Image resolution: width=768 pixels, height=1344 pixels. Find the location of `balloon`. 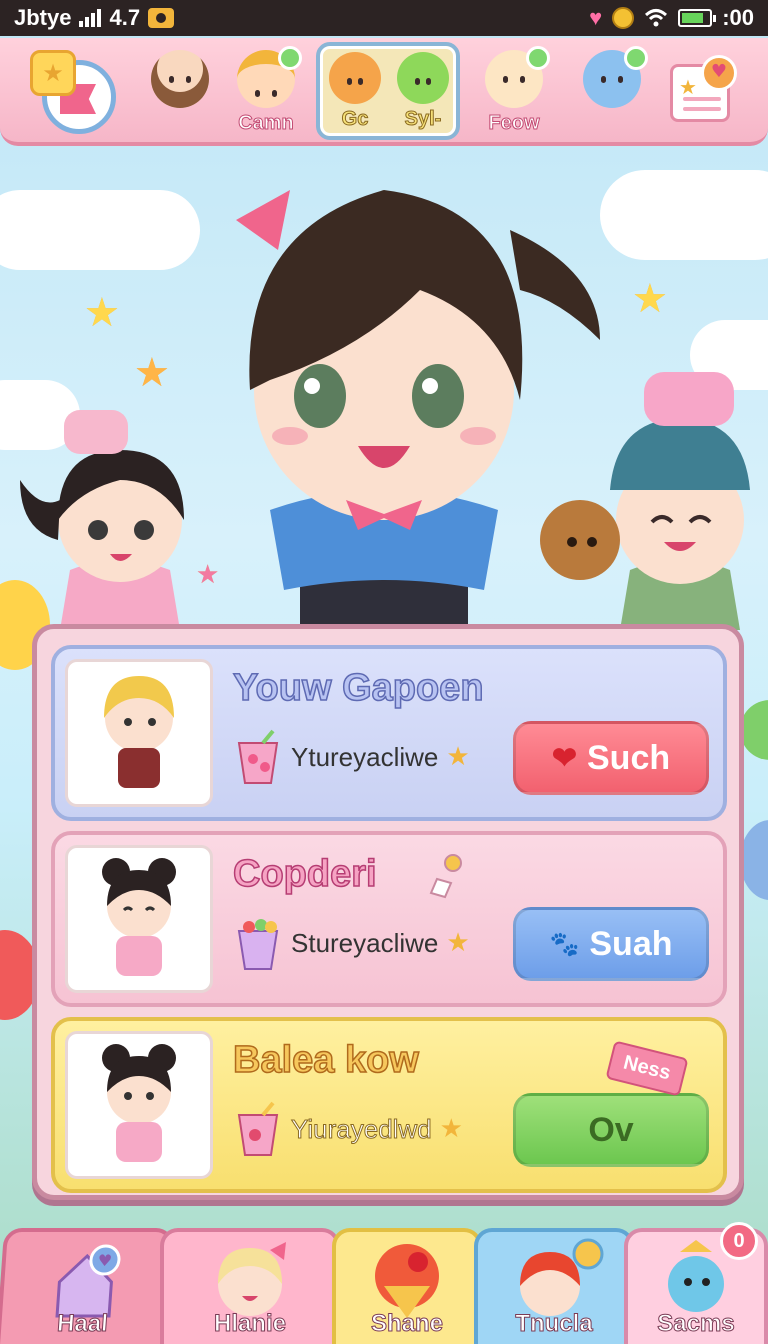

balloon is located at coordinates (754, 860).